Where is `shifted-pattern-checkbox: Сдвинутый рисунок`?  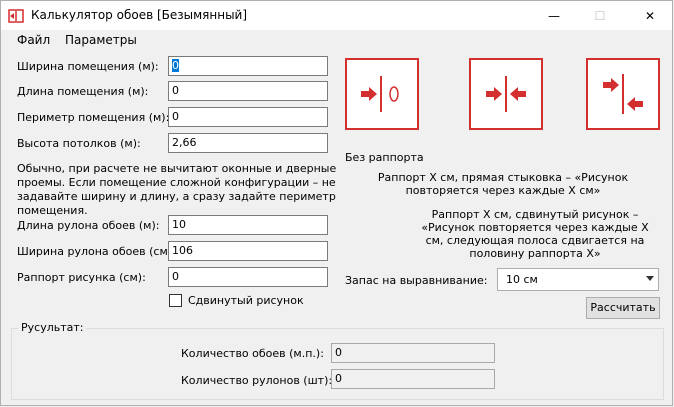
shifted-pattern-checkbox: Сдвинутый рисунок is located at coordinates (236, 300).